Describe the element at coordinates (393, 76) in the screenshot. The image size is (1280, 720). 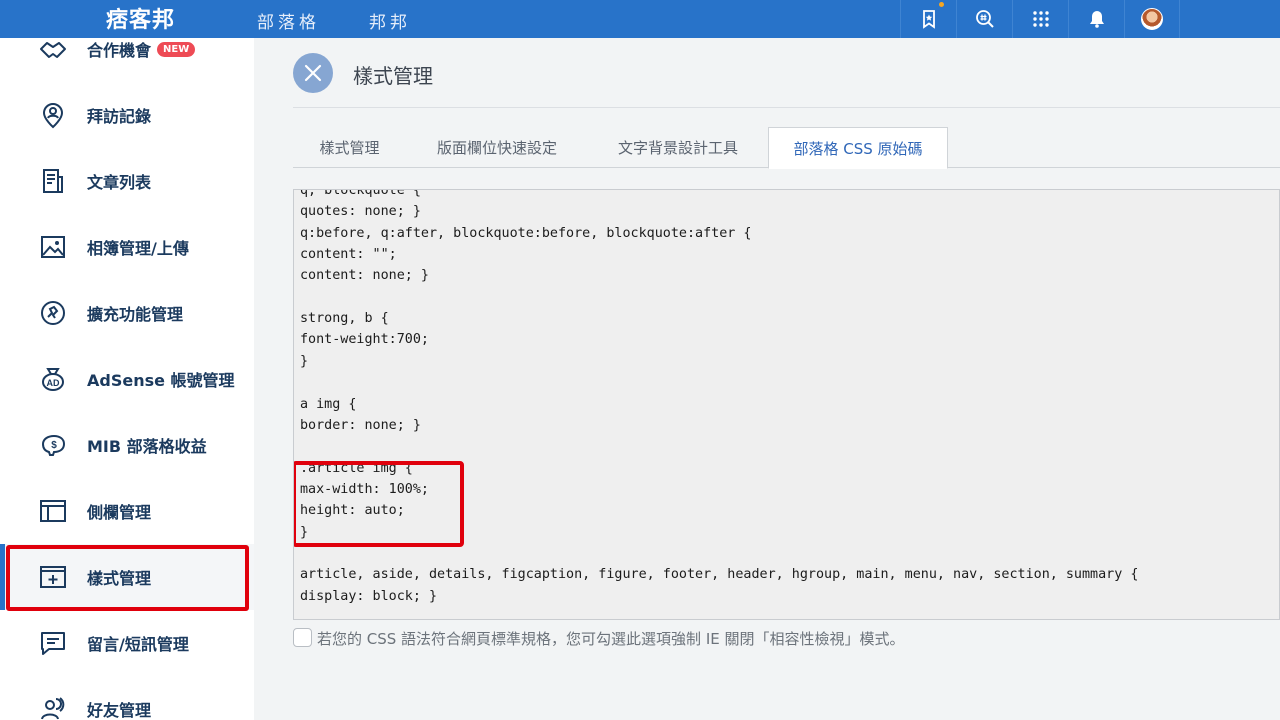
I see `page-title: 樣式管理` at that location.